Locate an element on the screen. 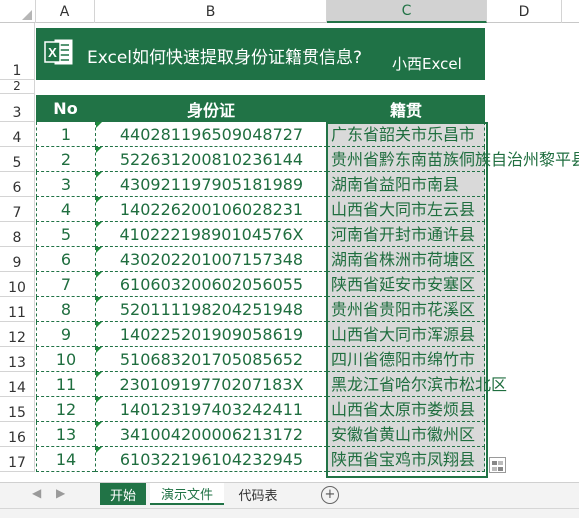  scroll-right-icon: ▶ is located at coordinates (60, 493).